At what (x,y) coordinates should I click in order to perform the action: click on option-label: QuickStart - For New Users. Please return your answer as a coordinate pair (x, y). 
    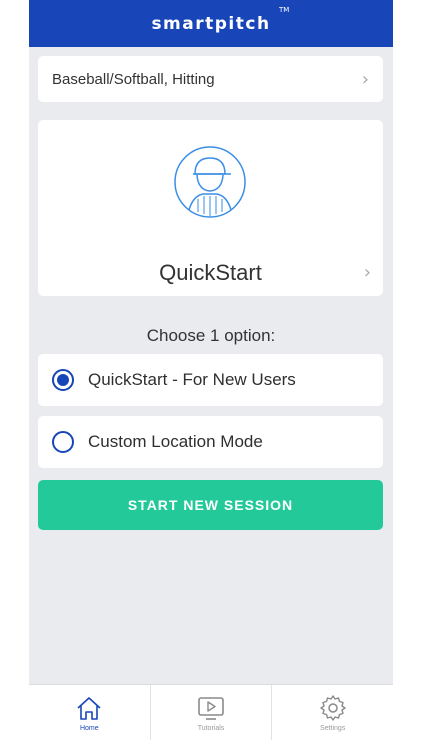
    Looking at the image, I should click on (192, 379).